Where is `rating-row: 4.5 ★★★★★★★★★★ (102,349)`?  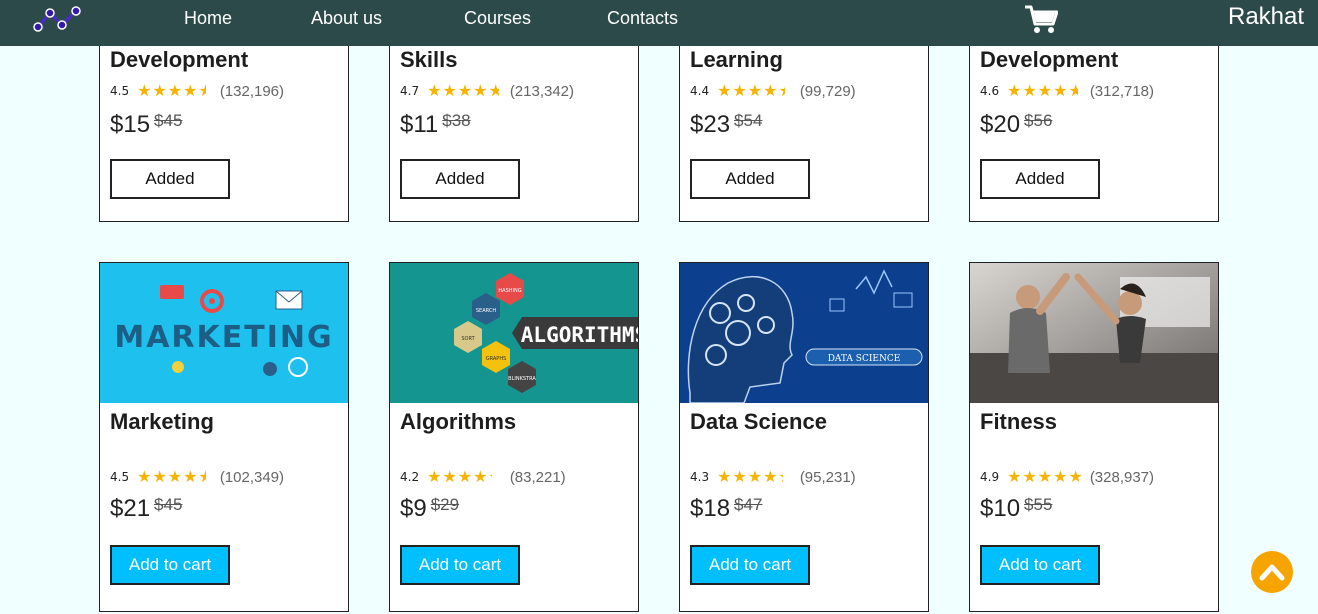 rating-row: 4.5 ★★★★★★★★★★ (102,349) is located at coordinates (197, 477).